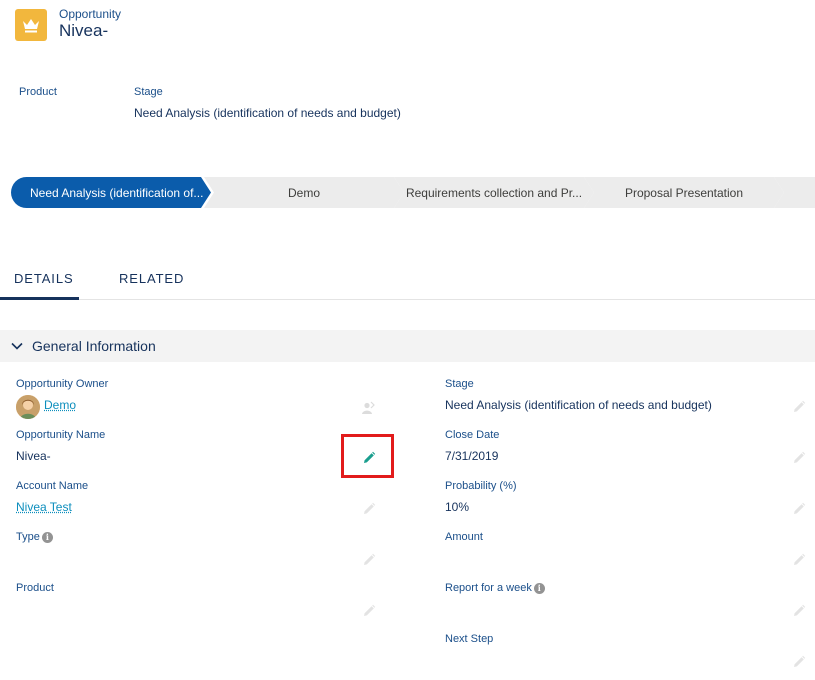  I want to click on field-label-stage: Stage, so click(459, 384).